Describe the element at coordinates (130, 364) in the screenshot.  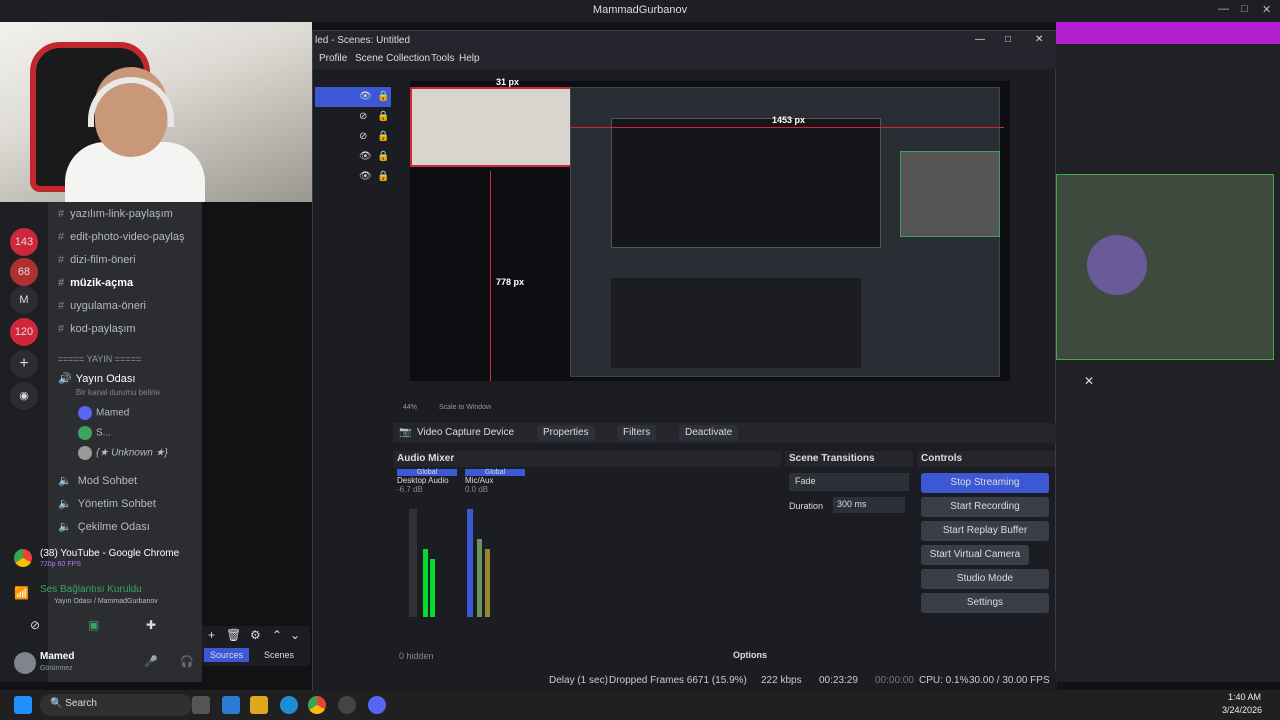
I see `category-header: ===== YAYIN =====` at that location.